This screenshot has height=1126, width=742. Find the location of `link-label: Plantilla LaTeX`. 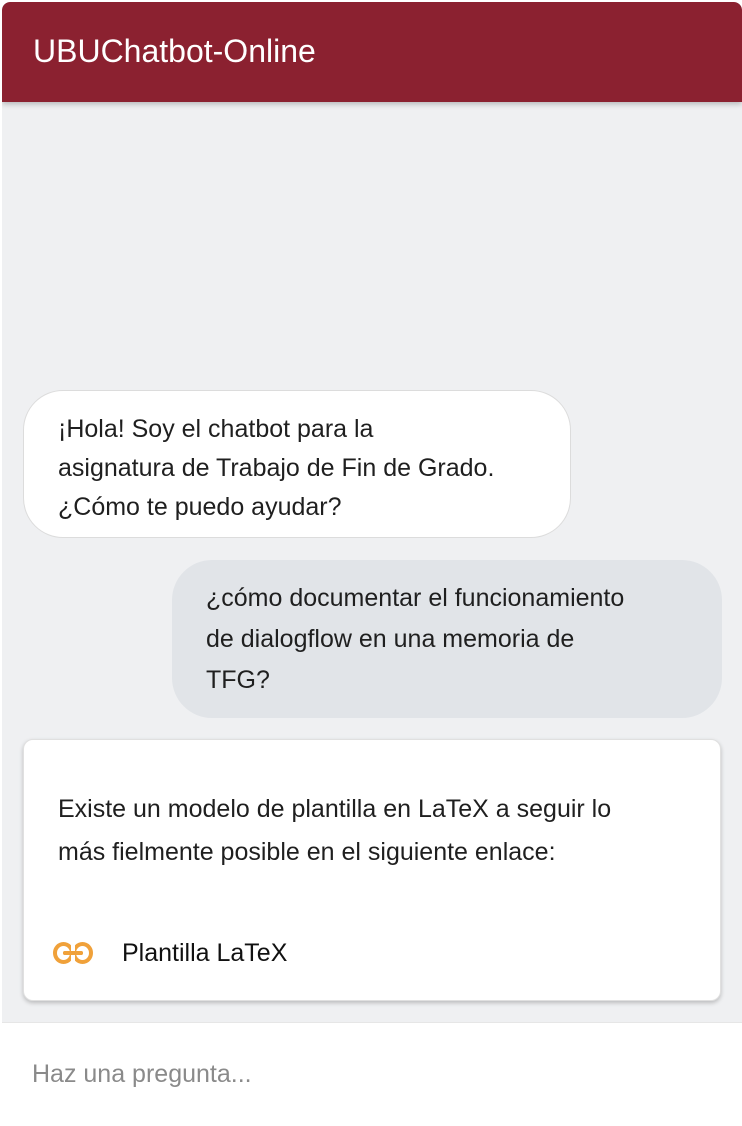

link-label: Plantilla LaTeX is located at coordinates (205, 952).